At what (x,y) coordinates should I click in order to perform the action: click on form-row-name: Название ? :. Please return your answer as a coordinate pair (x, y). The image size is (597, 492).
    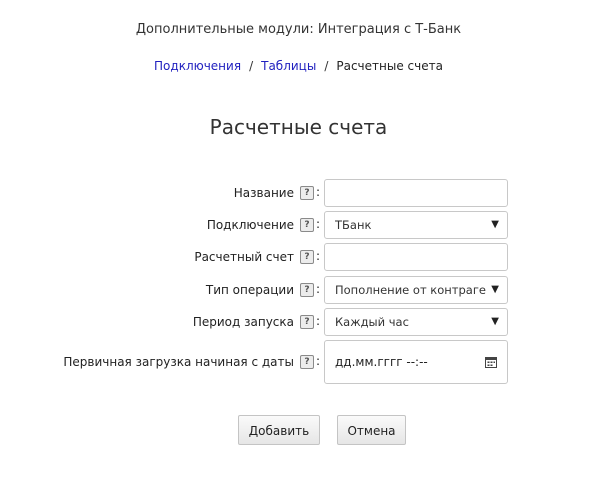
    Looking at the image, I should click on (298, 193).